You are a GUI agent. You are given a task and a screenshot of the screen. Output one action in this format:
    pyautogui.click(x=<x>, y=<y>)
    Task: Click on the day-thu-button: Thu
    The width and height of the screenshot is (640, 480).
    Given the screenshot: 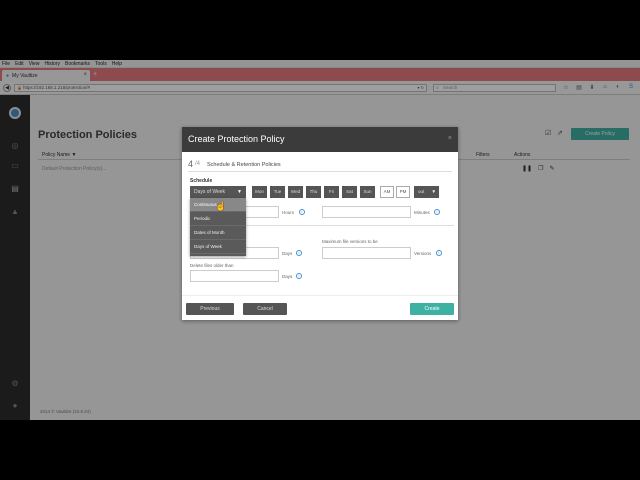 What is the action you would take?
    pyautogui.click(x=313, y=192)
    